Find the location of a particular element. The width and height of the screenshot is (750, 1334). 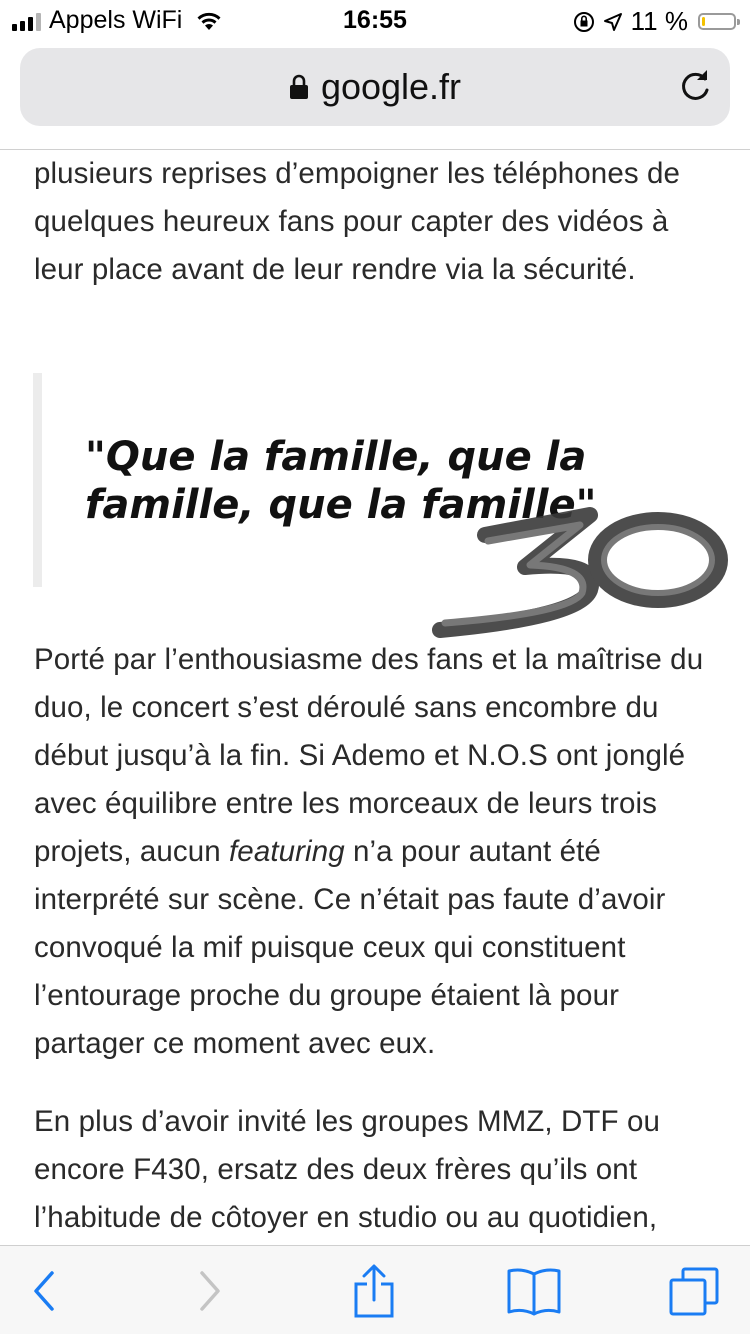

browser-header: google.fr is located at coordinates (375, 95).